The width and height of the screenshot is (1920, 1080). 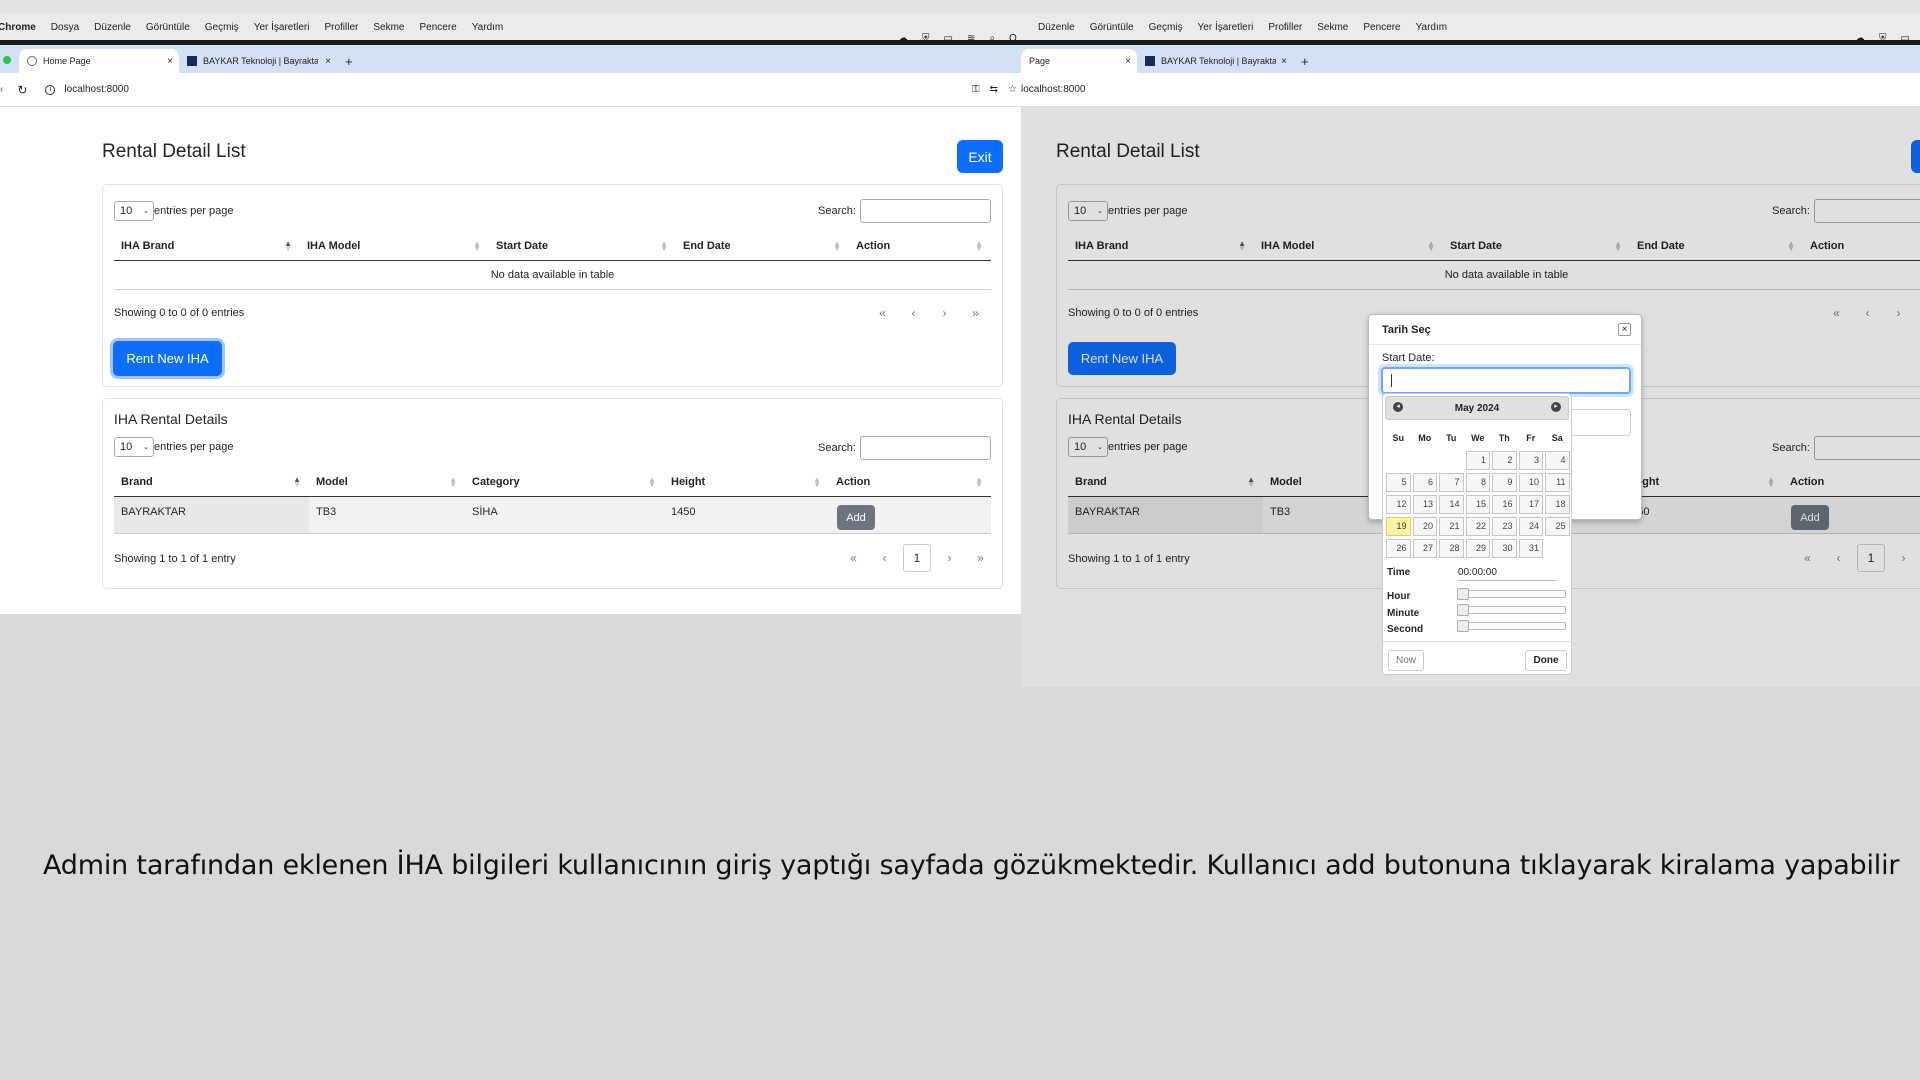 I want to click on calendar-day: 3, so click(x=1530, y=460).